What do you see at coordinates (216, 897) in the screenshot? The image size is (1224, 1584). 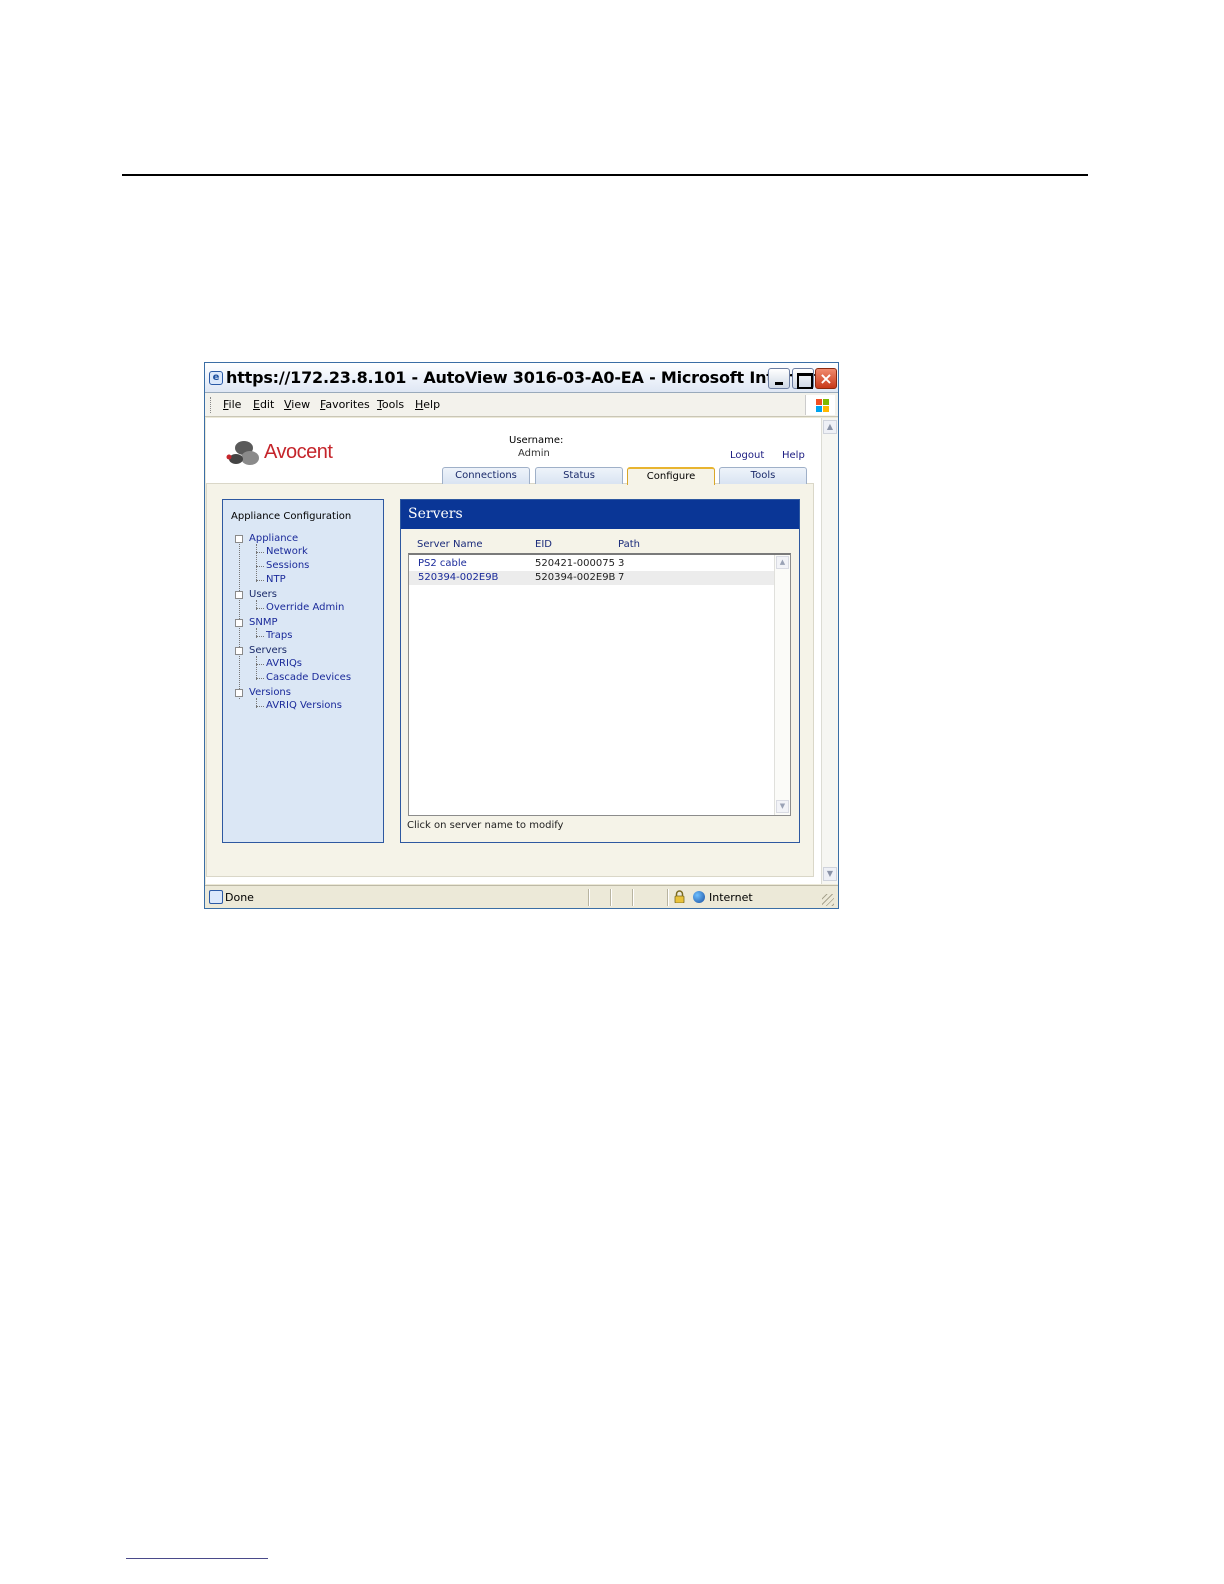 I see `page-done-icon` at bounding box center [216, 897].